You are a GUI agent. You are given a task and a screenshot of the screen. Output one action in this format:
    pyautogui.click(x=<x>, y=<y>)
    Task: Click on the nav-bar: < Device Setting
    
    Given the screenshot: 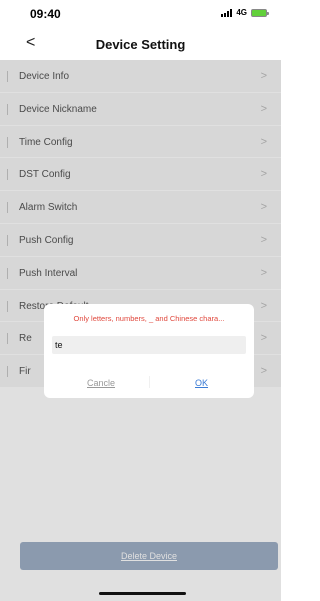 What is the action you would take?
    pyautogui.click(x=140, y=44)
    